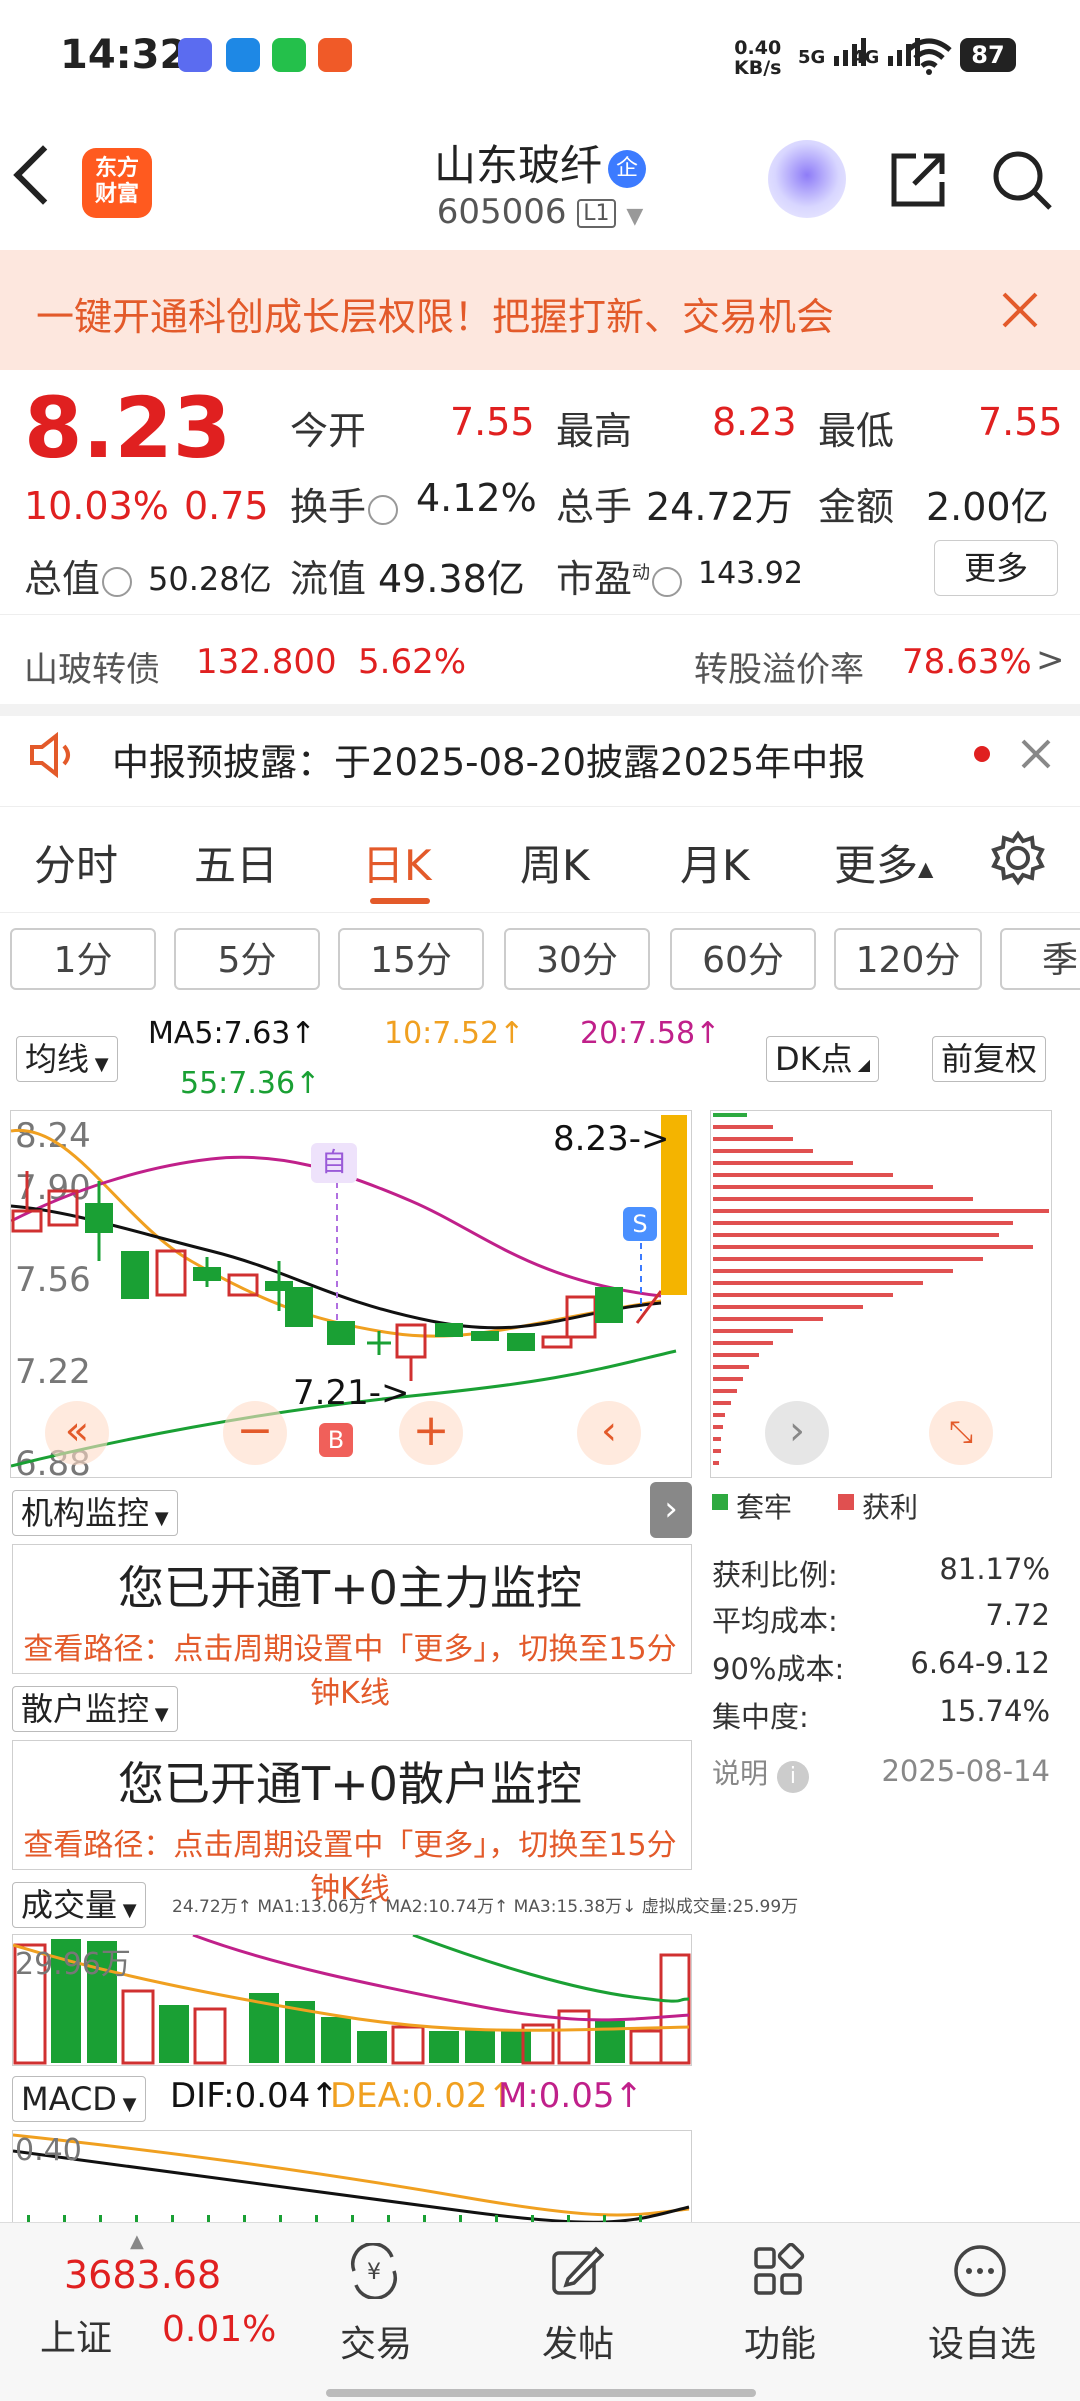 This screenshot has width=1080, height=2401. Describe the element at coordinates (640, 1224) in the screenshot. I see `sell-tag: S` at that location.